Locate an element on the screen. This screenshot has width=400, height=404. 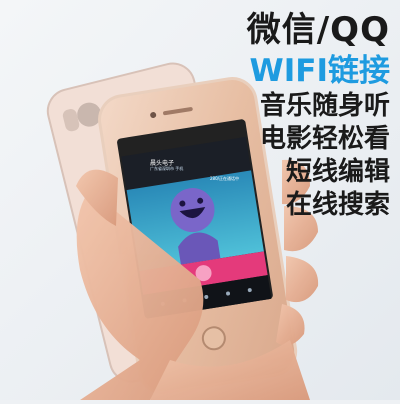
caller-location: 广东省深圳市 手机 is located at coordinates (167, 168).